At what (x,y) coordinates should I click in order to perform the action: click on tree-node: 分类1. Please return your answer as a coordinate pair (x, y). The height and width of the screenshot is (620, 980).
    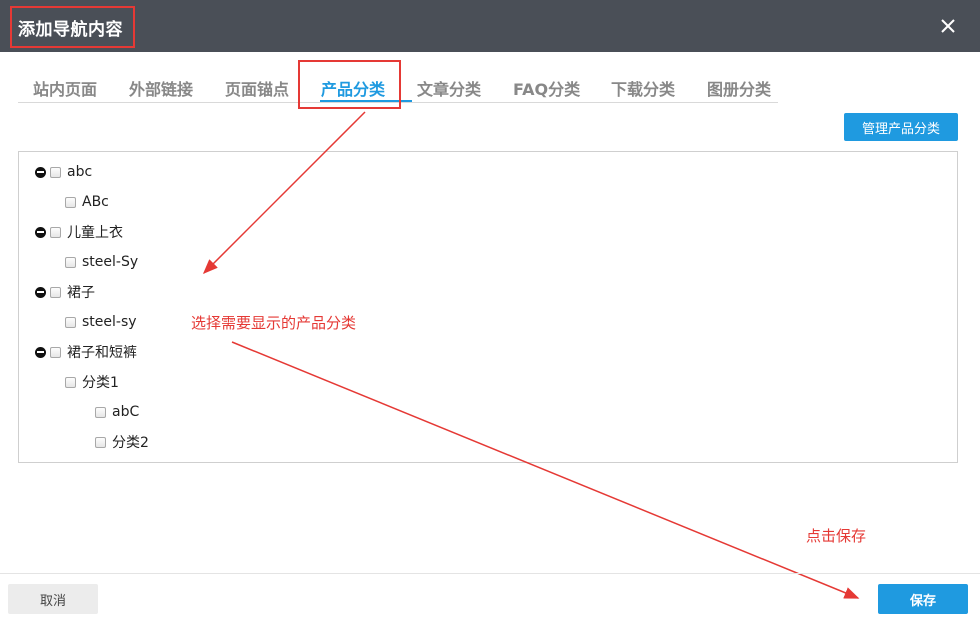
    Looking at the image, I should click on (92, 382).